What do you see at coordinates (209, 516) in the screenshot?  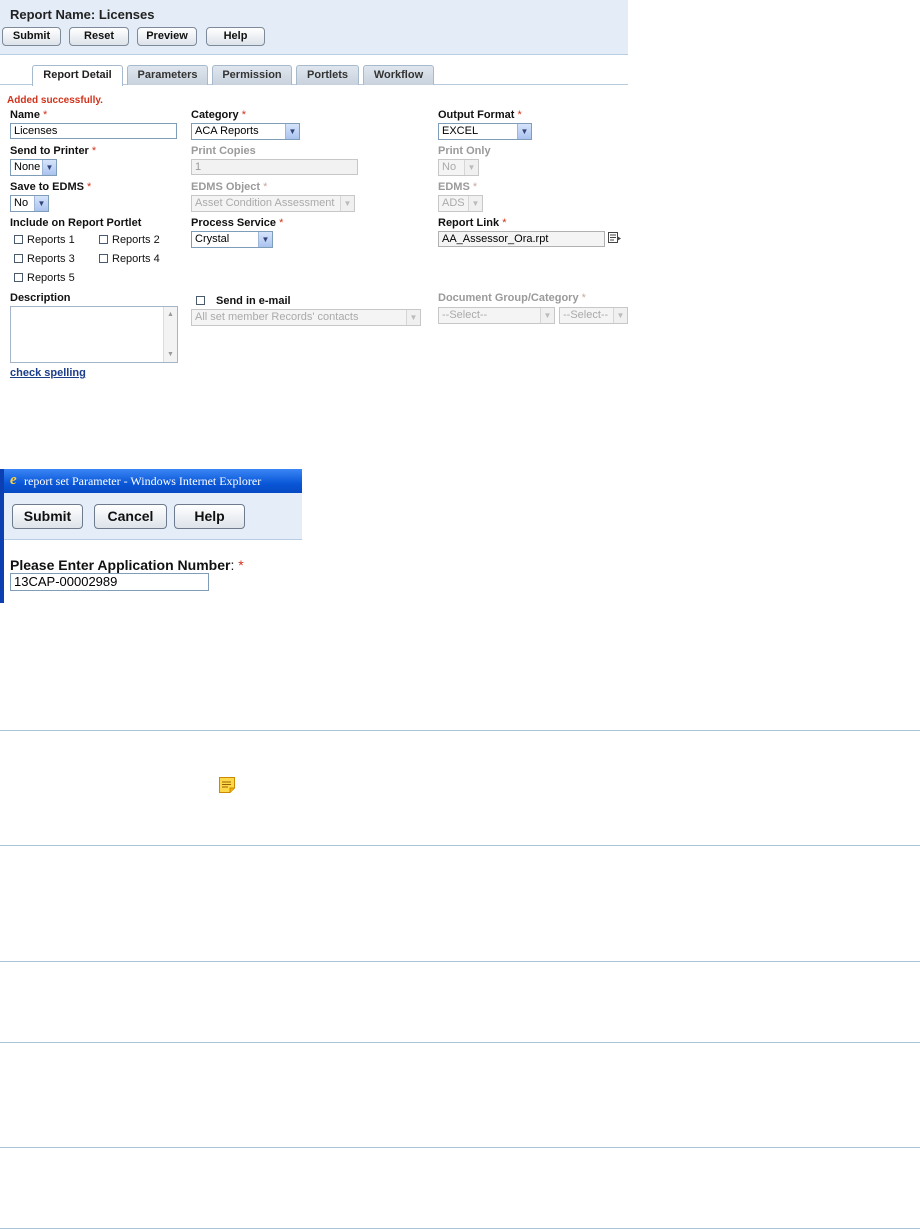 I see `dialog-help-button: Help` at bounding box center [209, 516].